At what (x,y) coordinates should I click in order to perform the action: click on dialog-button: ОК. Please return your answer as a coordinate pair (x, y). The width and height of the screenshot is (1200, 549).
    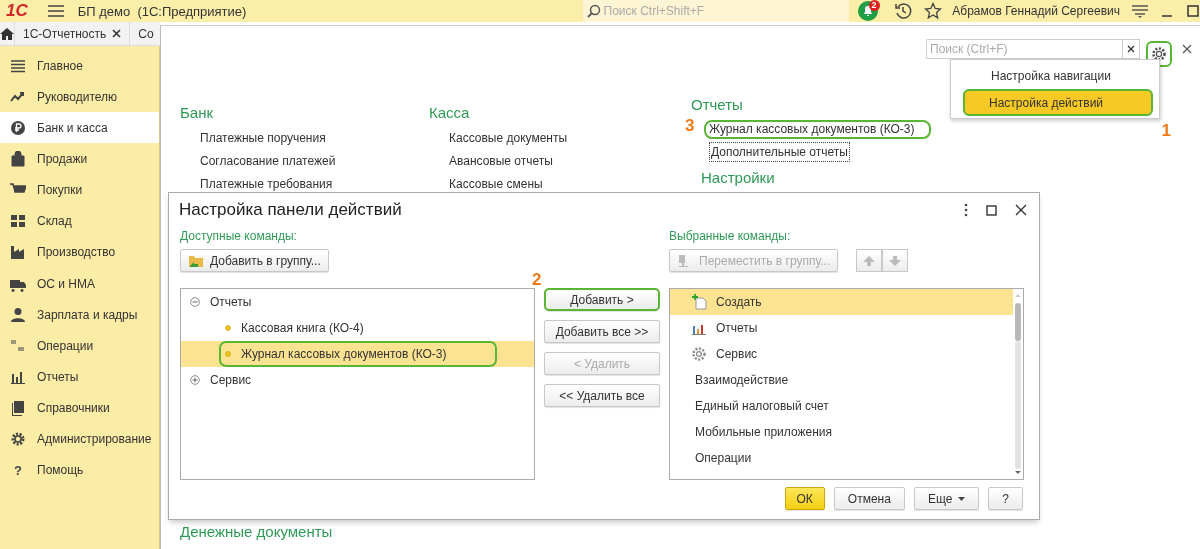
    Looking at the image, I should click on (804, 498).